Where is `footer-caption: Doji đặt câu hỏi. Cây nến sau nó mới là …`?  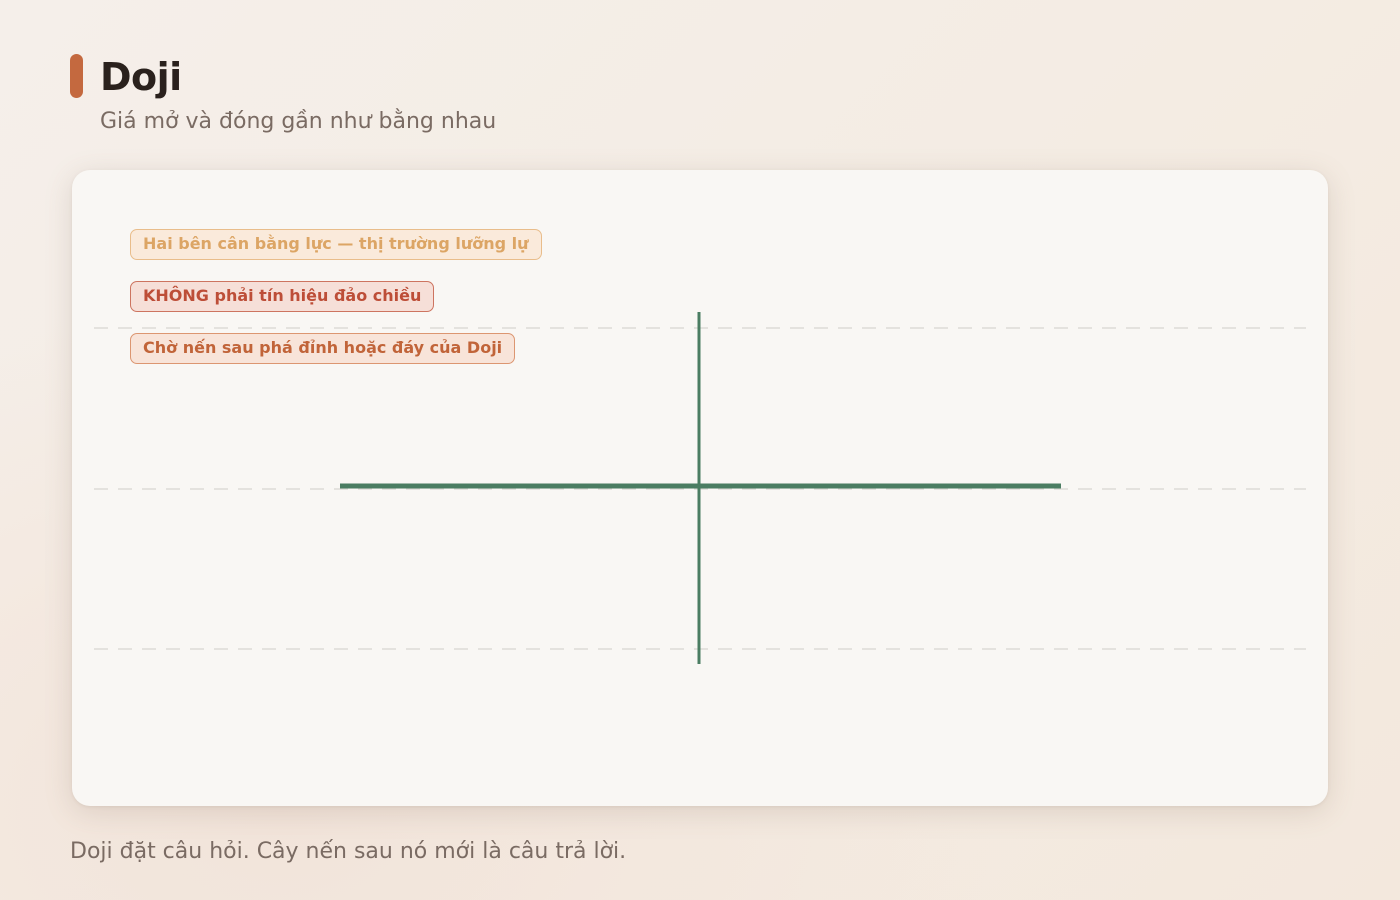 footer-caption: Doji đặt câu hỏi. Cây nến sau nó mới là … is located at coordinates (348, 851).